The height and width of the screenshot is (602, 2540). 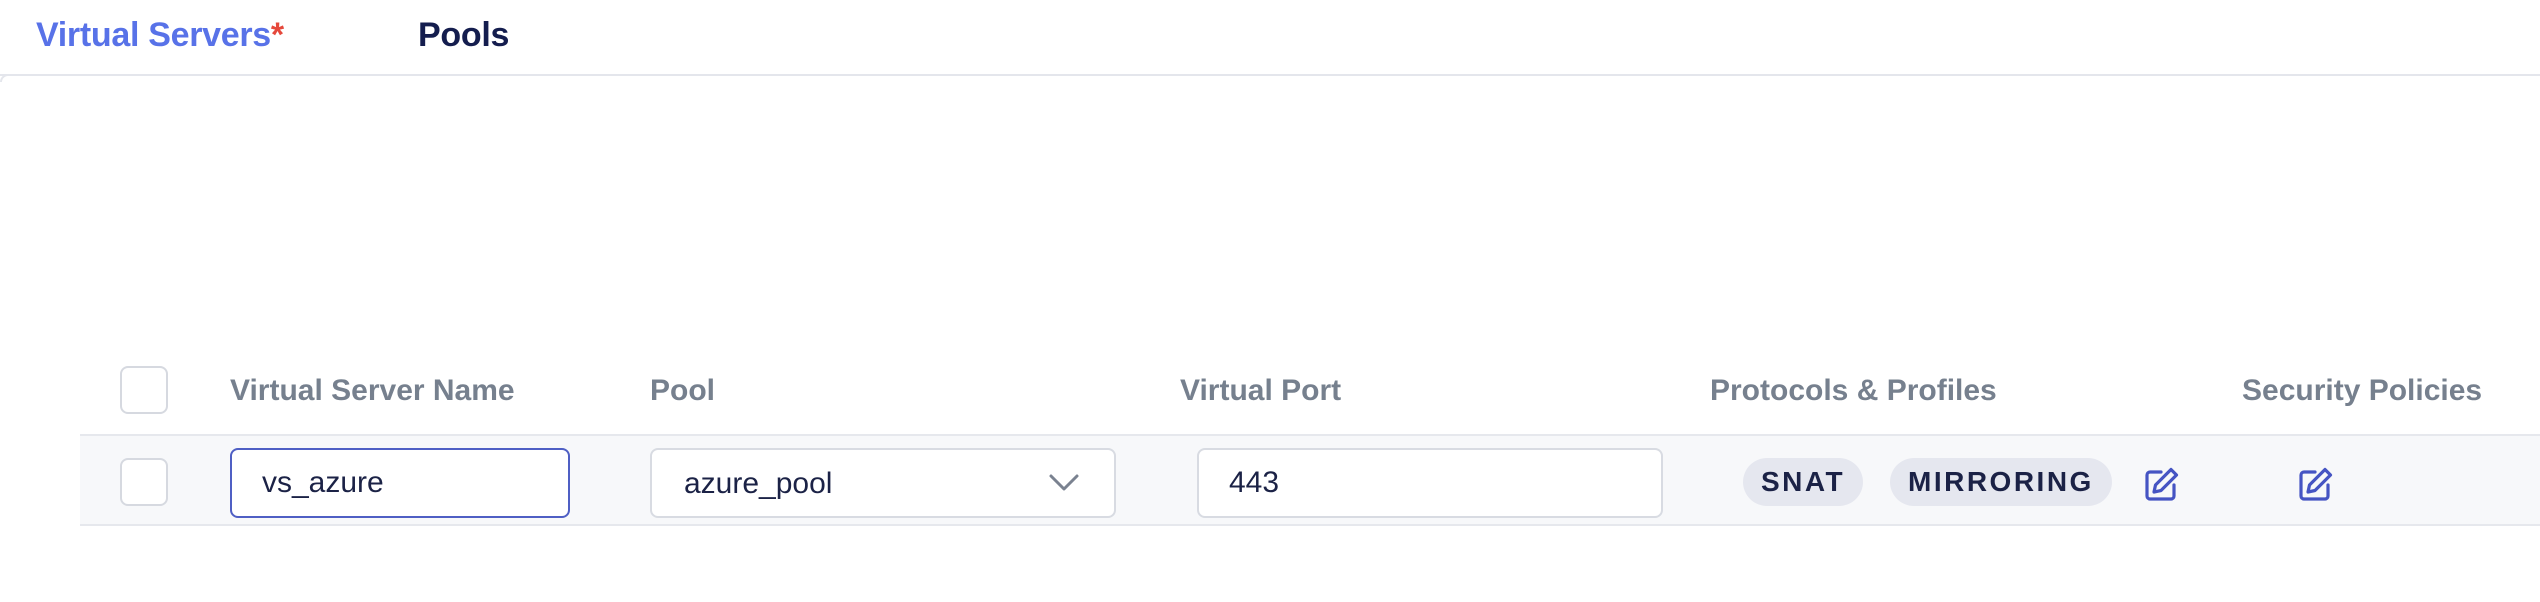 I want to click on pool-select: azure_pool, so click(x=883, y=483).